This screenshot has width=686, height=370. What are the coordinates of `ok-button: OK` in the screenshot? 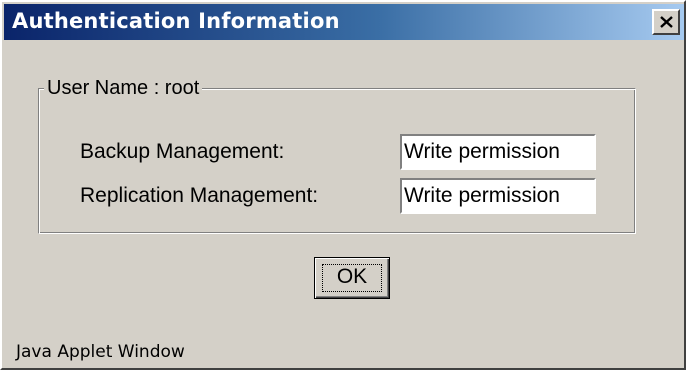 It's located at (352, 278).